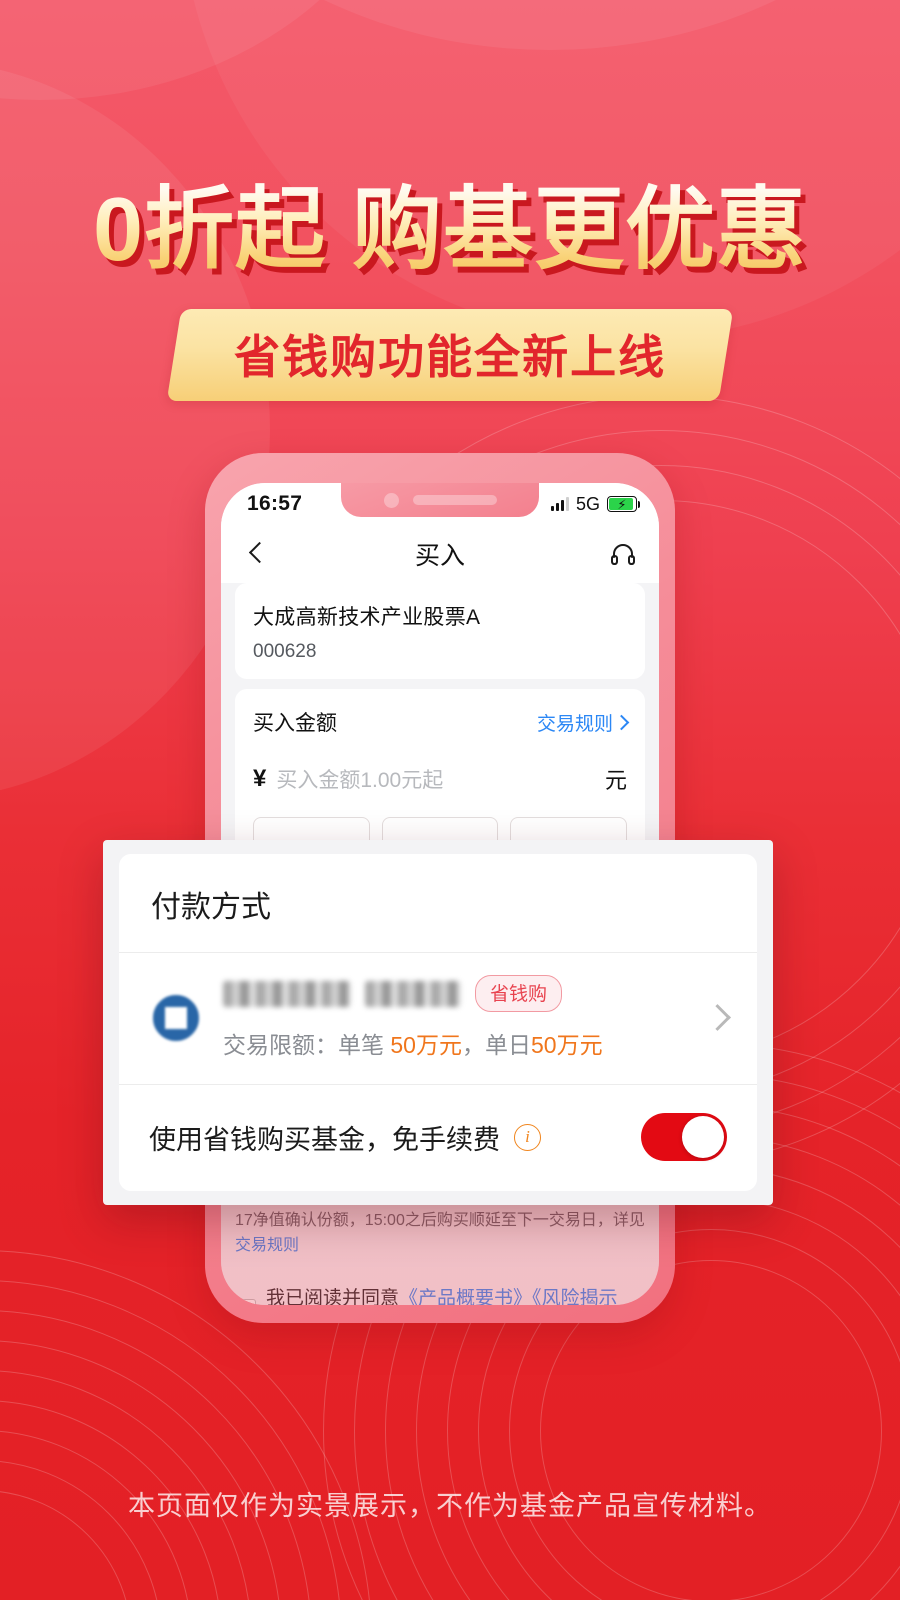 The height and width of the screenshot is (1600, 900). I want to click on trade-rule-label: 交易规则, so click(574, 724).